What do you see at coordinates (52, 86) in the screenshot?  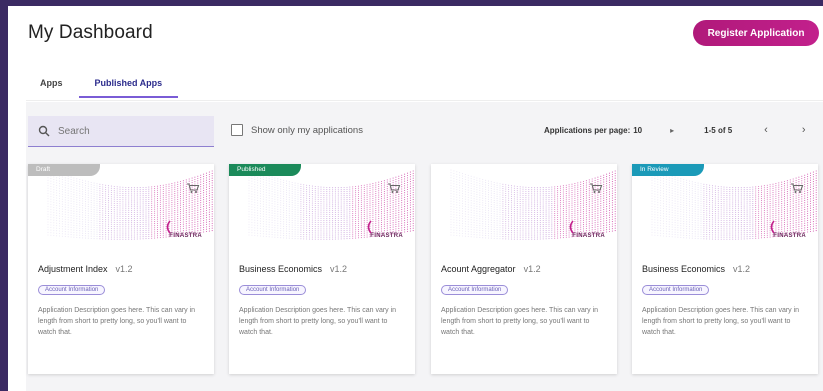 I see `tab-apps: Apps` at bounding box center [52, 86].